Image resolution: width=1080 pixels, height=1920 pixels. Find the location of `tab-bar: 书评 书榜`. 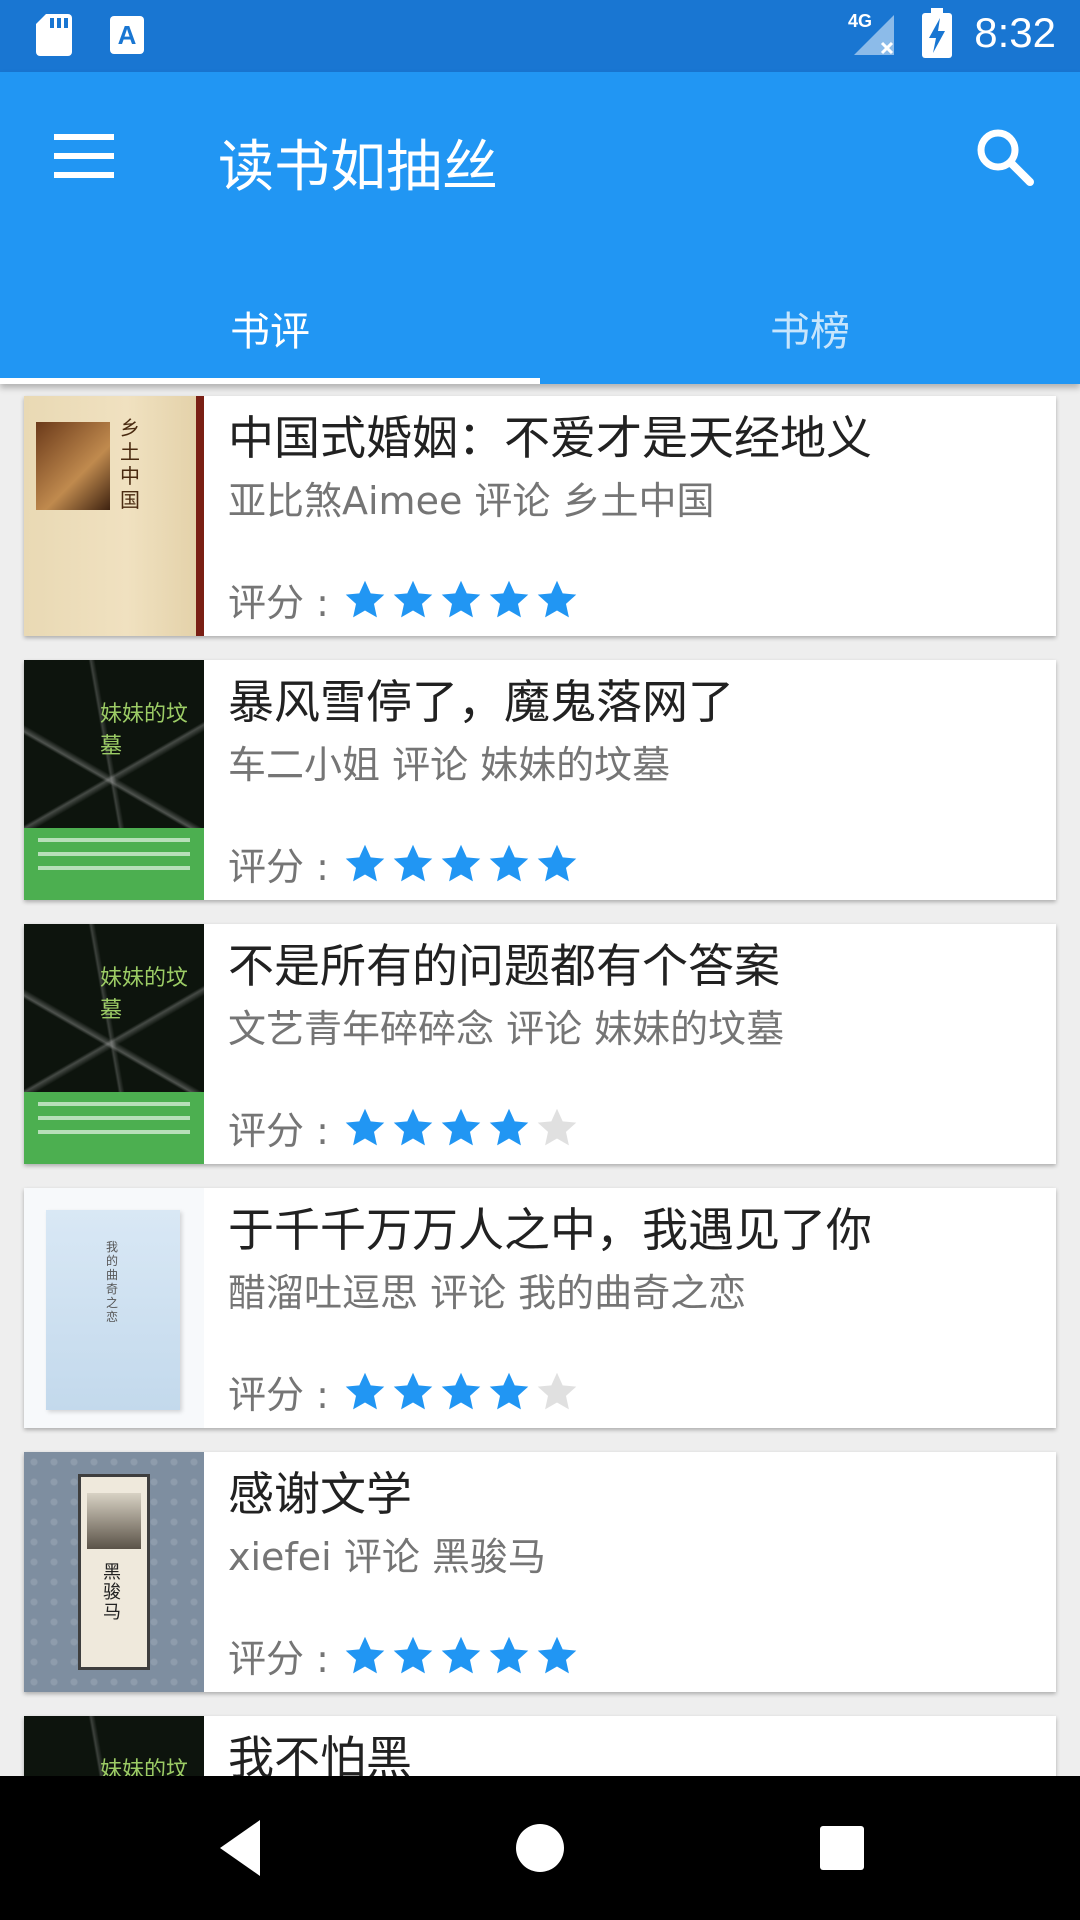

tab-bar: 书评 书榜 is located at coordinates (540, 328).